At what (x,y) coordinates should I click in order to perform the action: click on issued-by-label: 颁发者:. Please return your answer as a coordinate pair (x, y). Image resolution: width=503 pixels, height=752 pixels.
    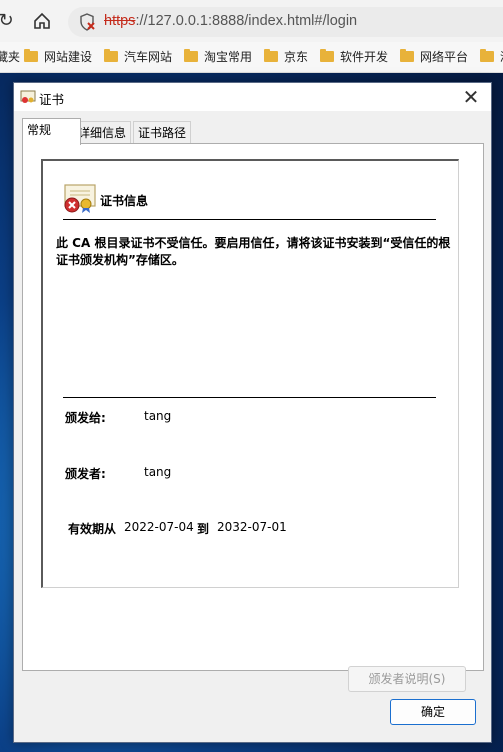
    Looking at the image, I should click on (85, 474).